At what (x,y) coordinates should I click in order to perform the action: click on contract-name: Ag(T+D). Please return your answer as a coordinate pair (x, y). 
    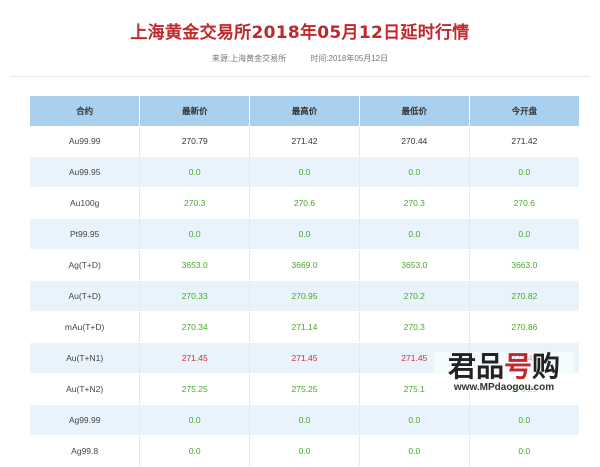
    Looking at the image, I should click on (85, 265).